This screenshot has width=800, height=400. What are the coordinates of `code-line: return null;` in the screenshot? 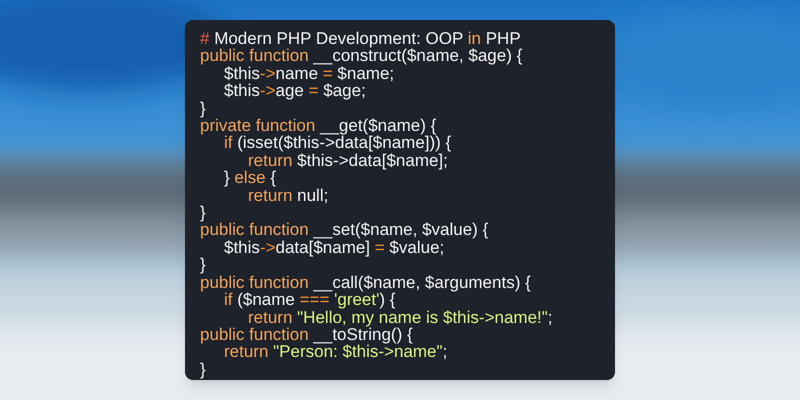 It's located at (289, 195).